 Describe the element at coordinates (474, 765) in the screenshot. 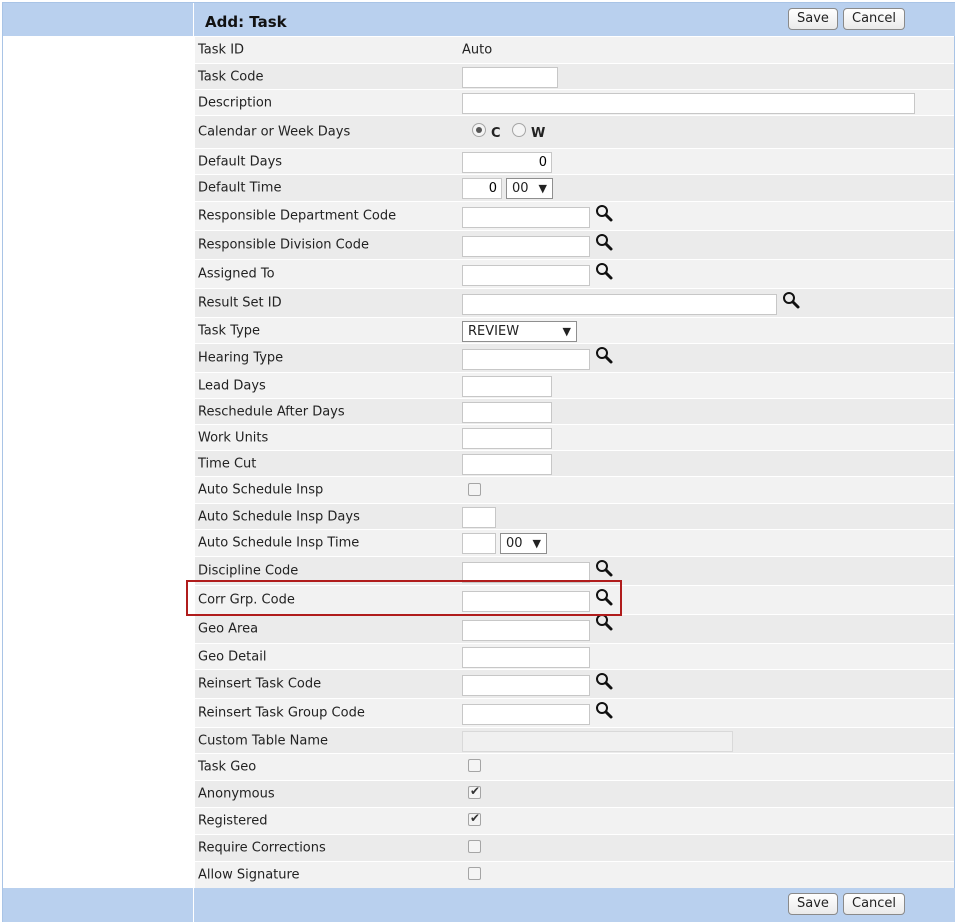

I see `task-geo-checkbox` at that location.